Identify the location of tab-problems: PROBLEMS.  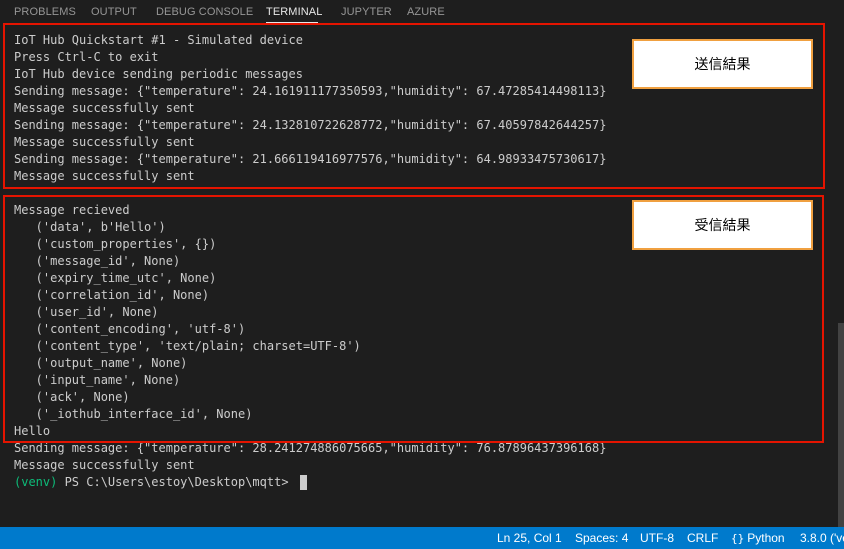
(45, 12).